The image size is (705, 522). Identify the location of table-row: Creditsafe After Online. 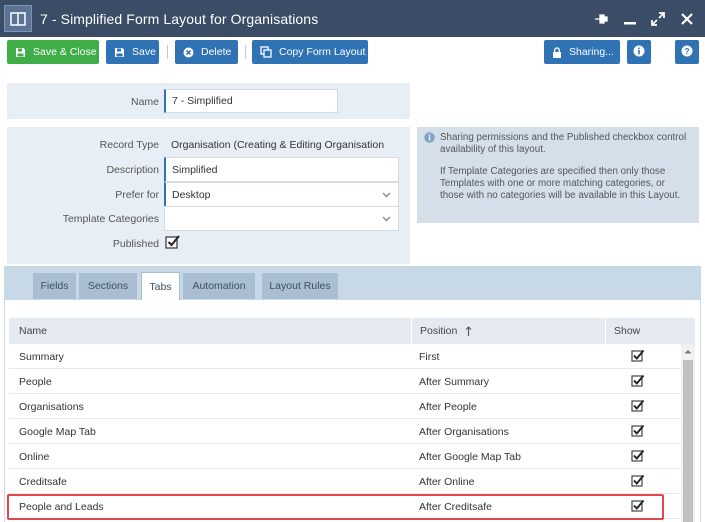
(345, 481).